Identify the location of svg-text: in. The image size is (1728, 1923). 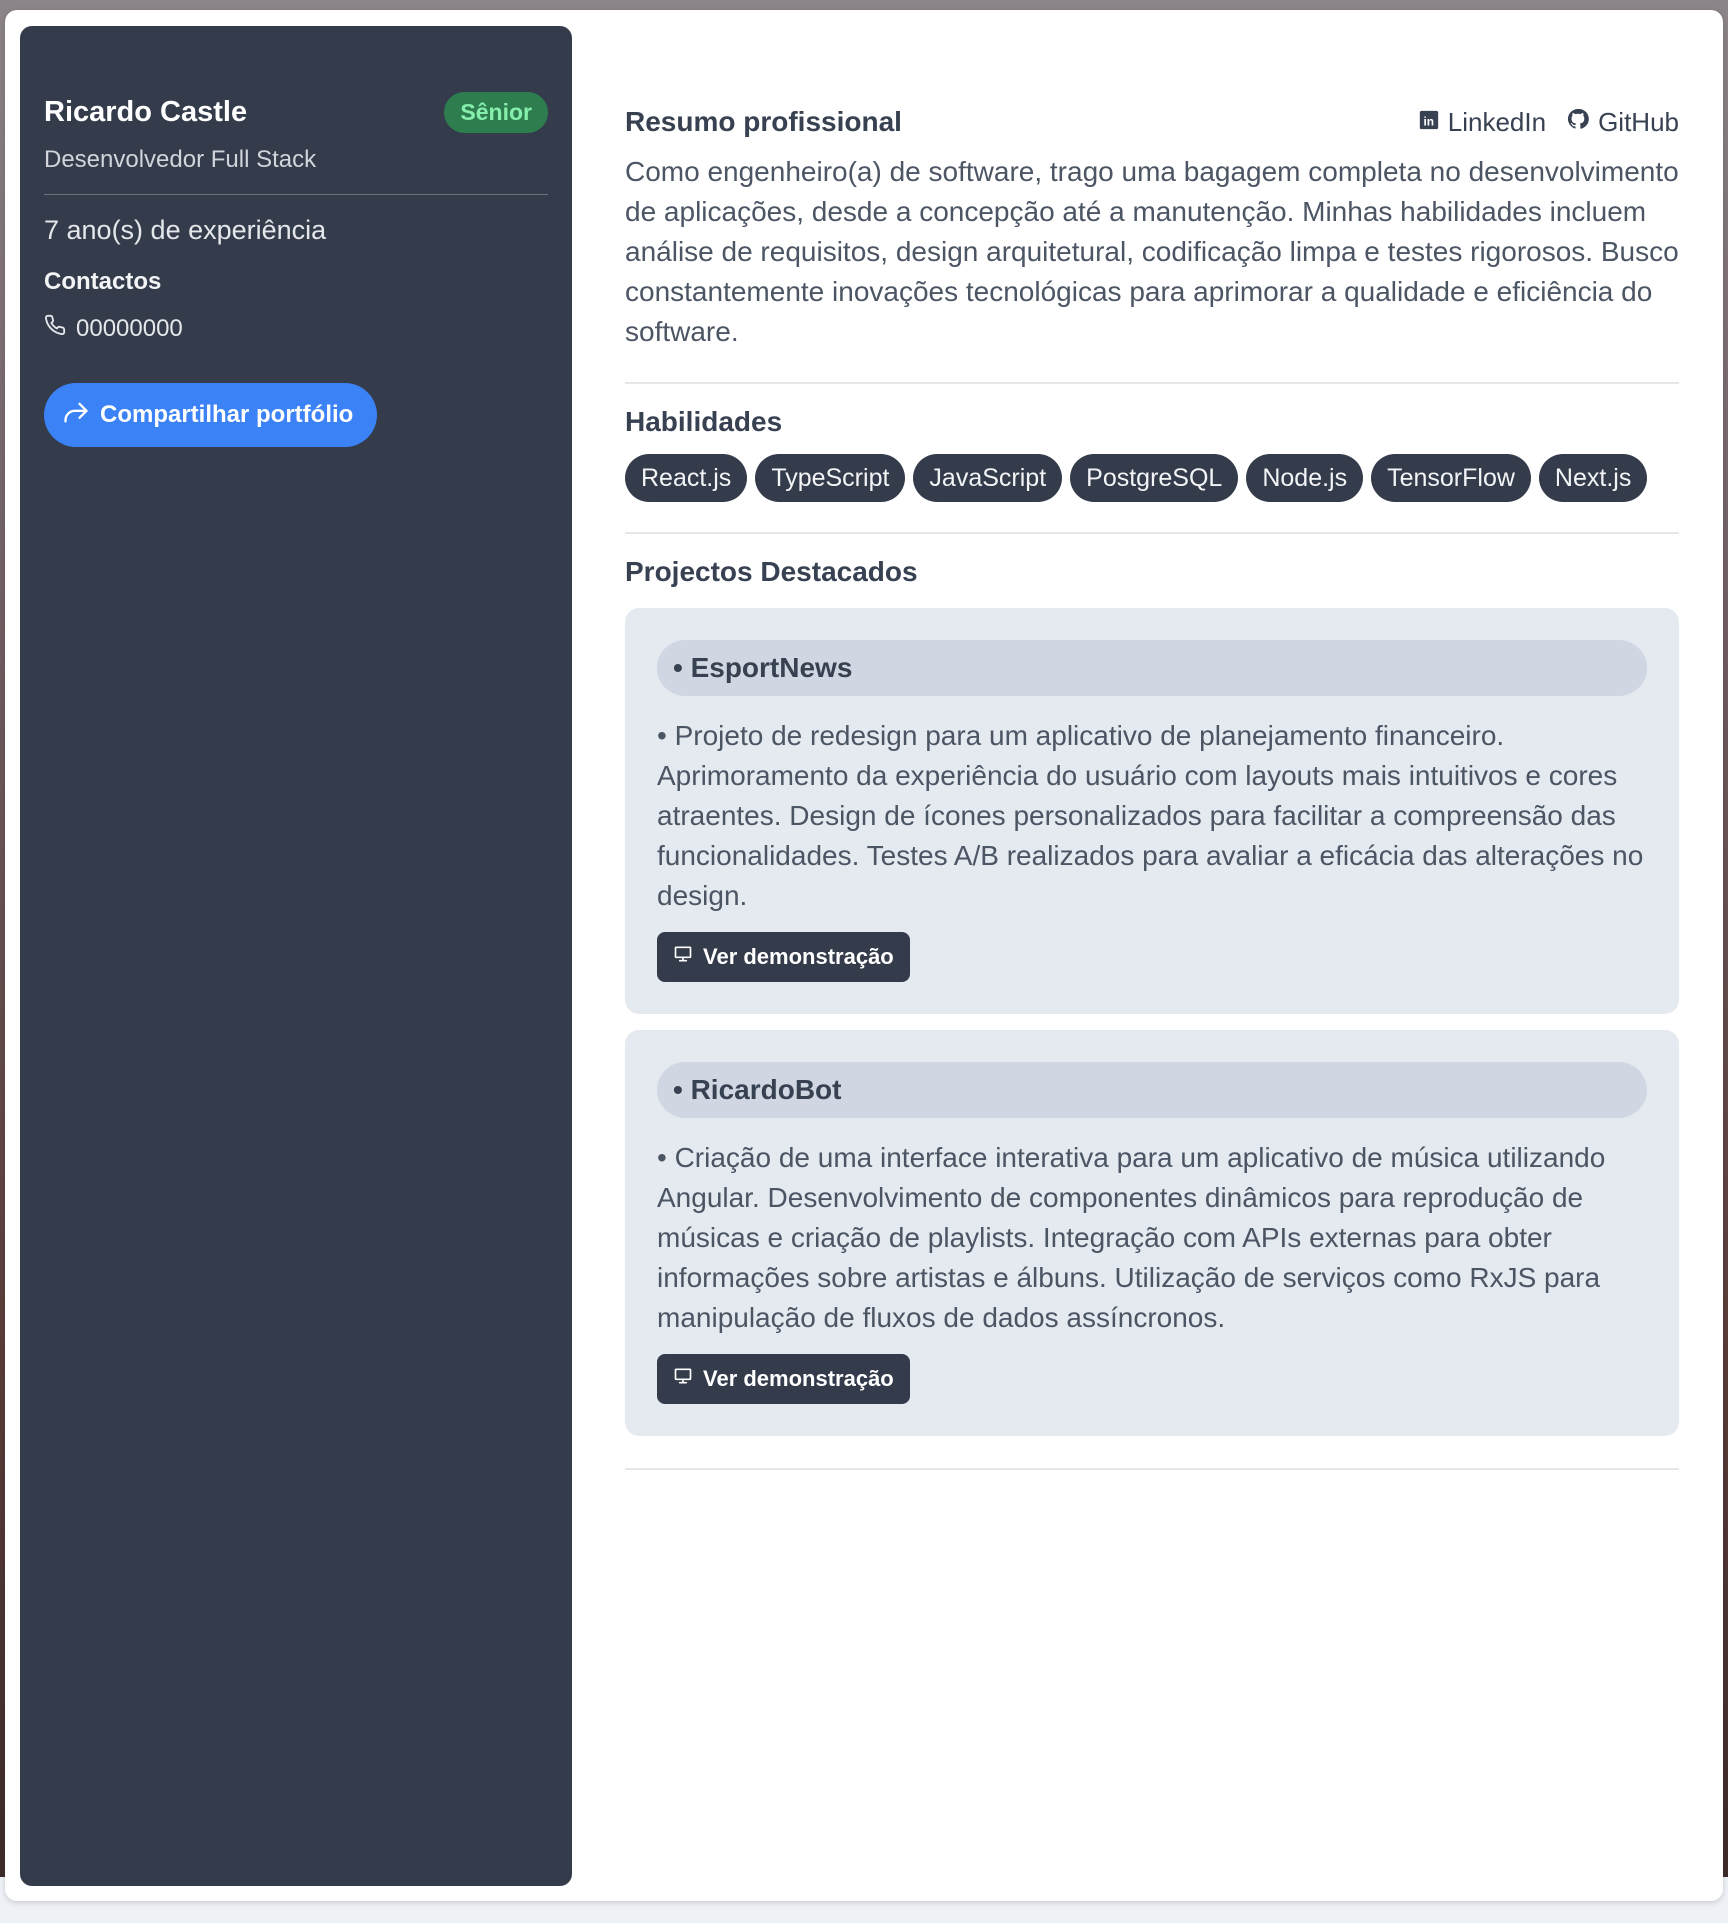
(1428, 121).